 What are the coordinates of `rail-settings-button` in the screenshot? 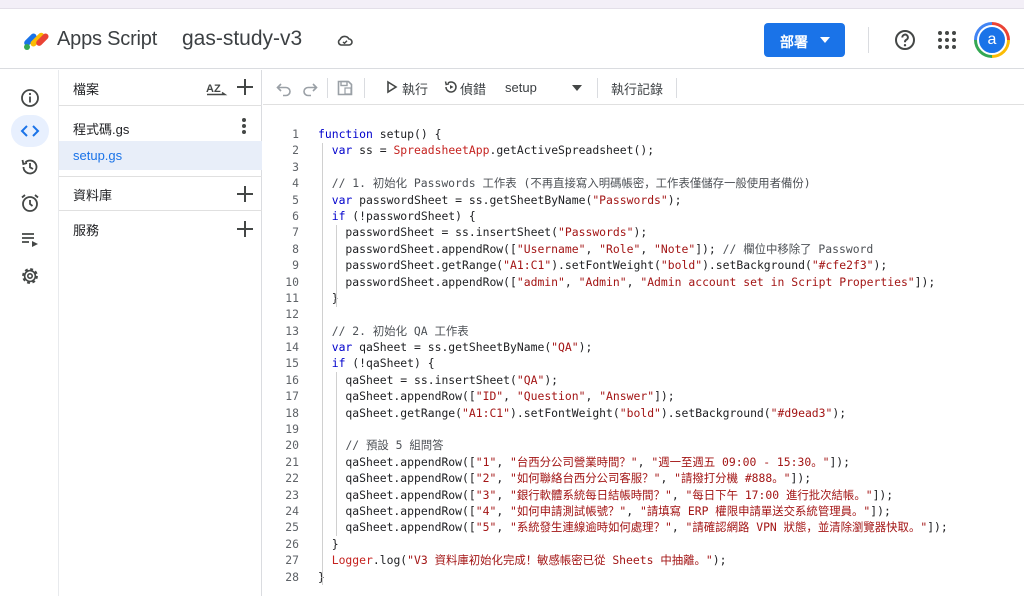 It's located at (30, 276).